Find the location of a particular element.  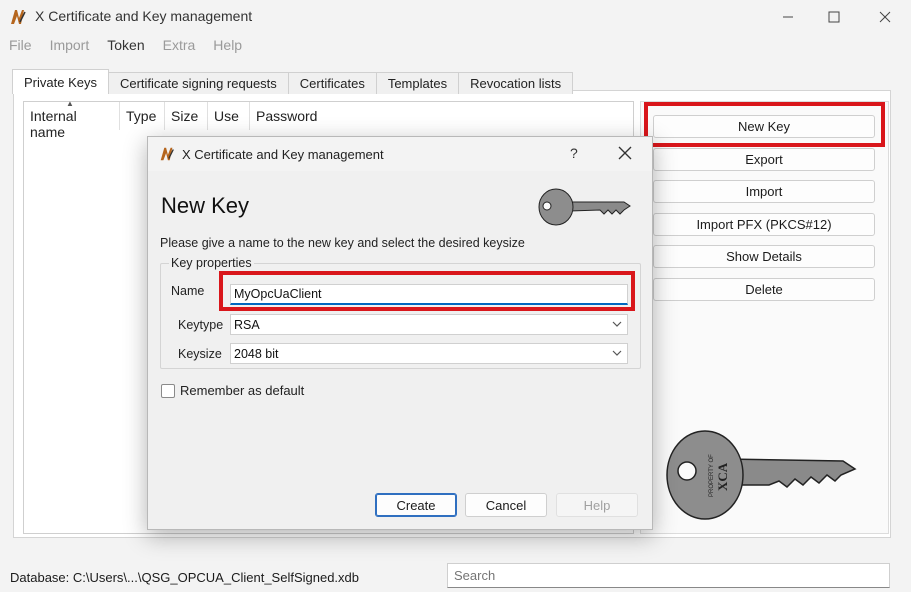

keytype-label: Keytype is located at coordinates (201, 325).